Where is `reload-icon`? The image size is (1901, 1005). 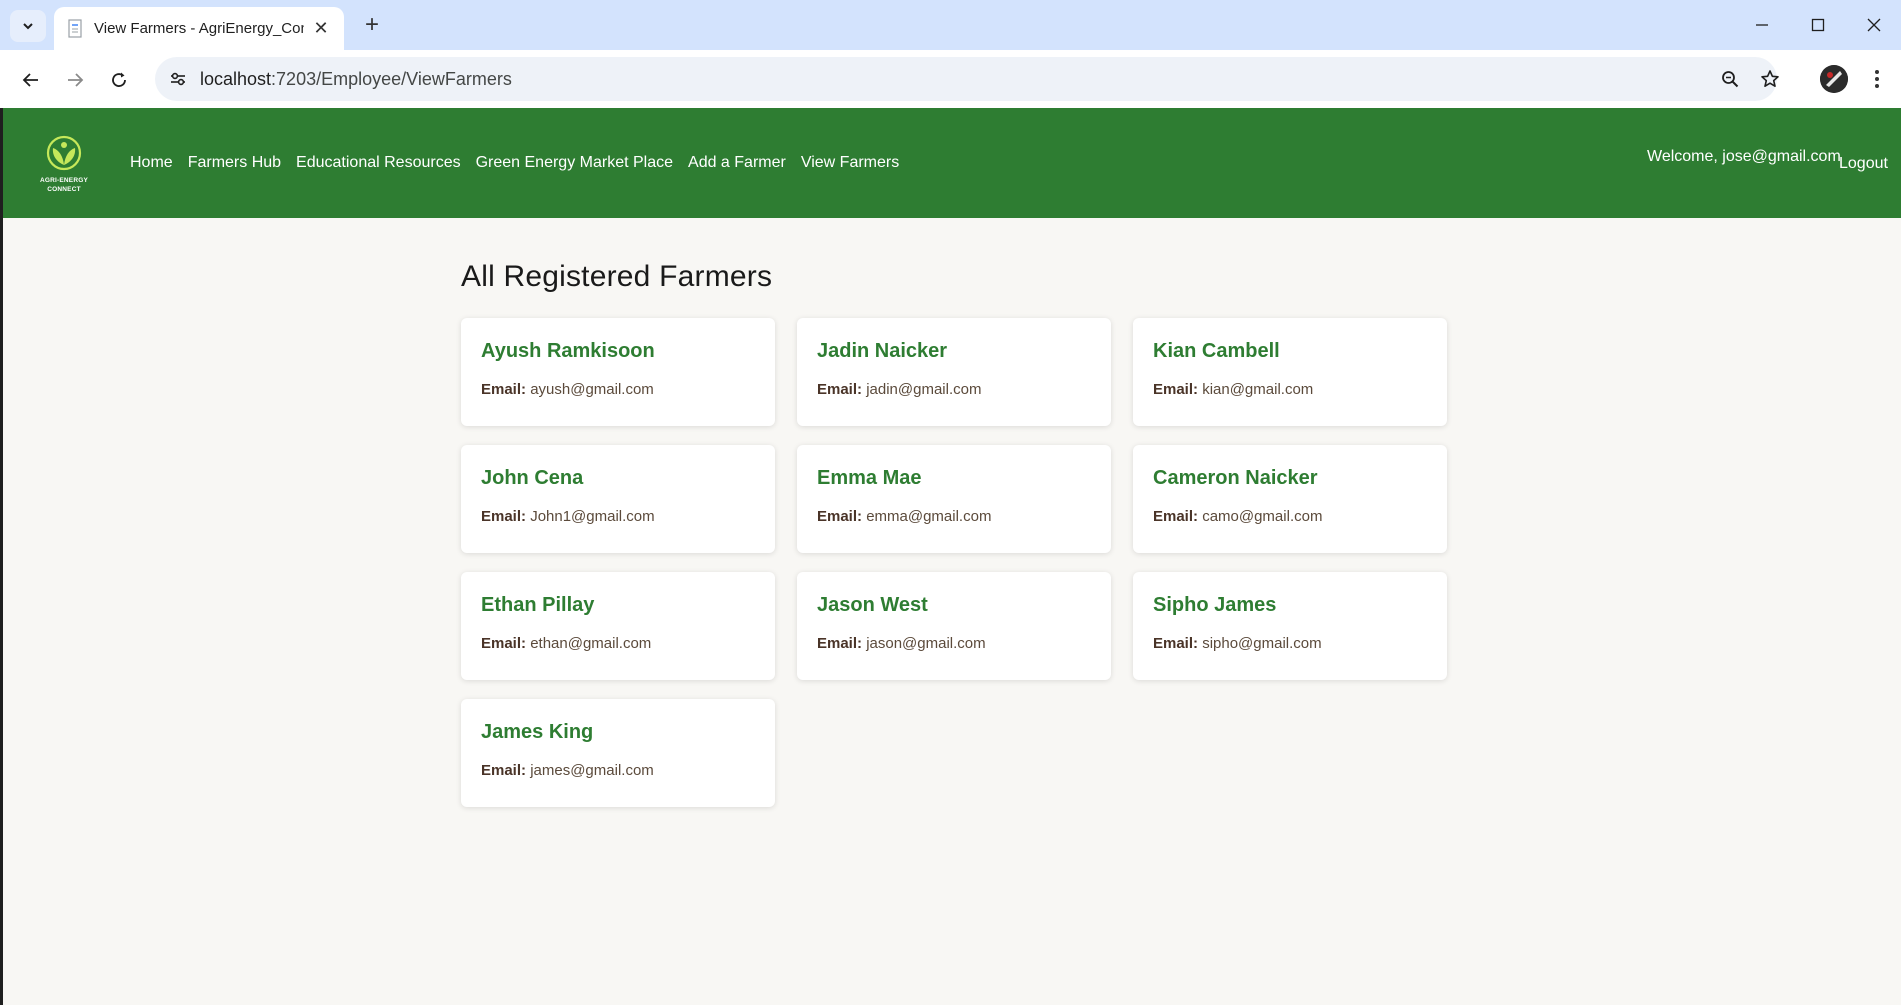
reload-icon is located at coordinates (119, 79).